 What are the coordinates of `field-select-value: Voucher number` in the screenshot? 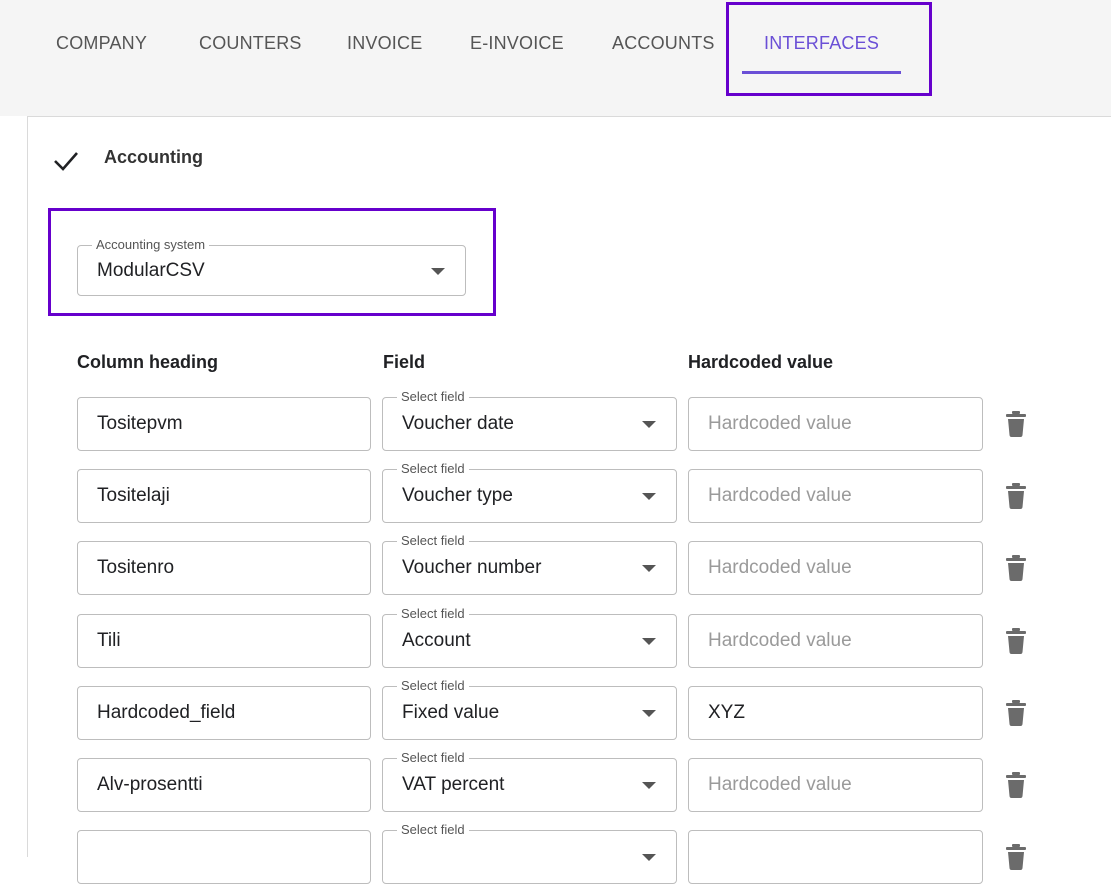 It's located at (472, 567).